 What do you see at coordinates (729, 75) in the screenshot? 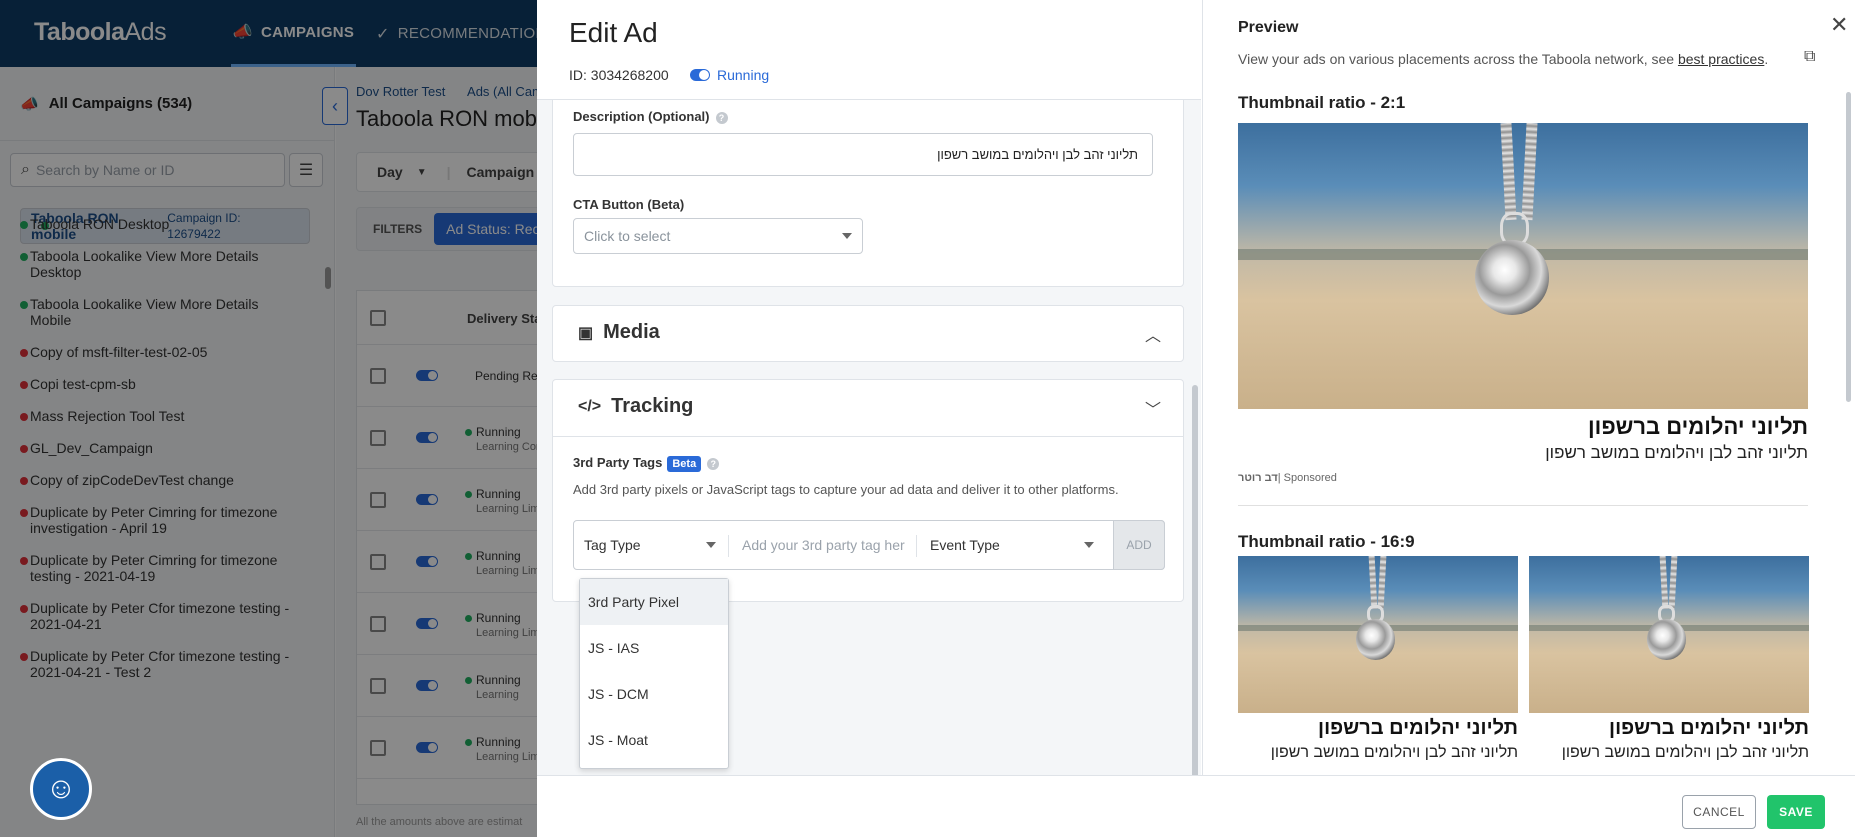
I see `ad-status-toggle: Running` at bounding box center [729, 75].